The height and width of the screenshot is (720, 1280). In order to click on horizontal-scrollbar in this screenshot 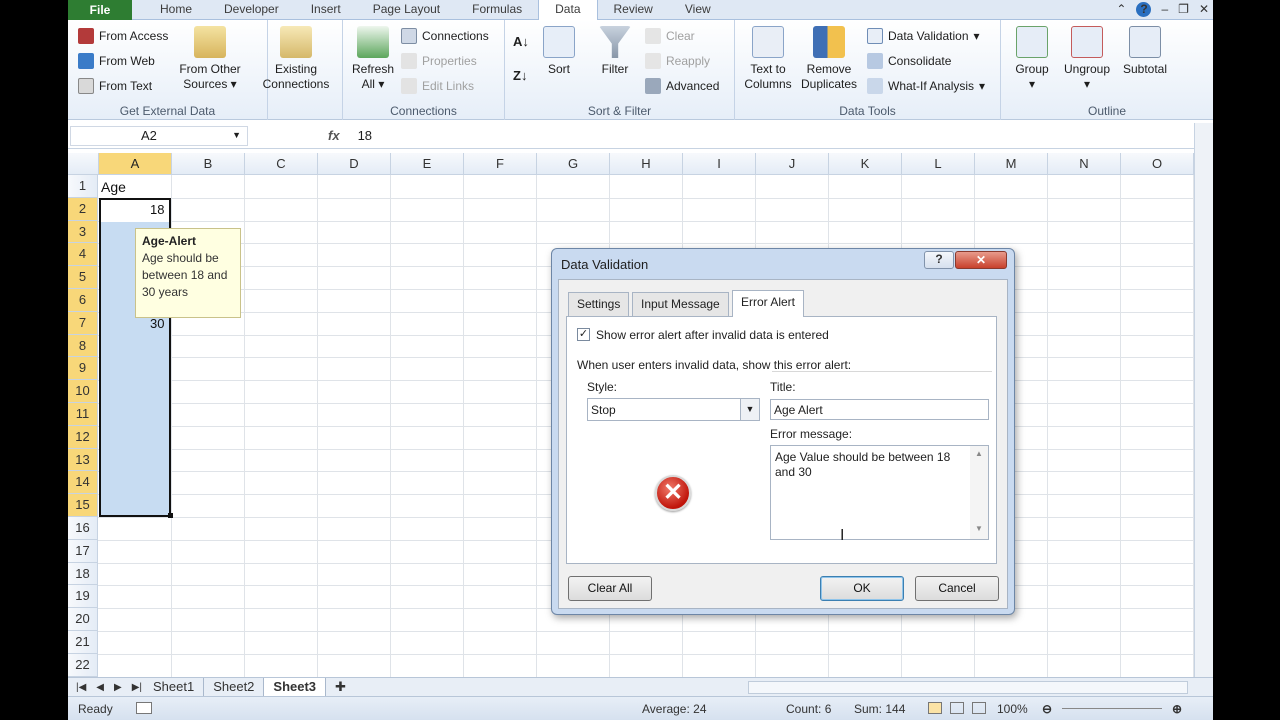, I will do `click(968, 687)`.